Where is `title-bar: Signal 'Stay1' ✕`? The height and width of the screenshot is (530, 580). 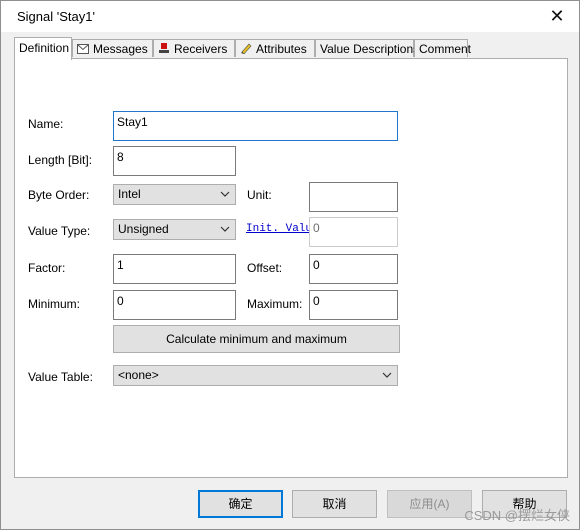
title-bar: Signal 'Stay1' ✕ is located at coordinates (290, 16).